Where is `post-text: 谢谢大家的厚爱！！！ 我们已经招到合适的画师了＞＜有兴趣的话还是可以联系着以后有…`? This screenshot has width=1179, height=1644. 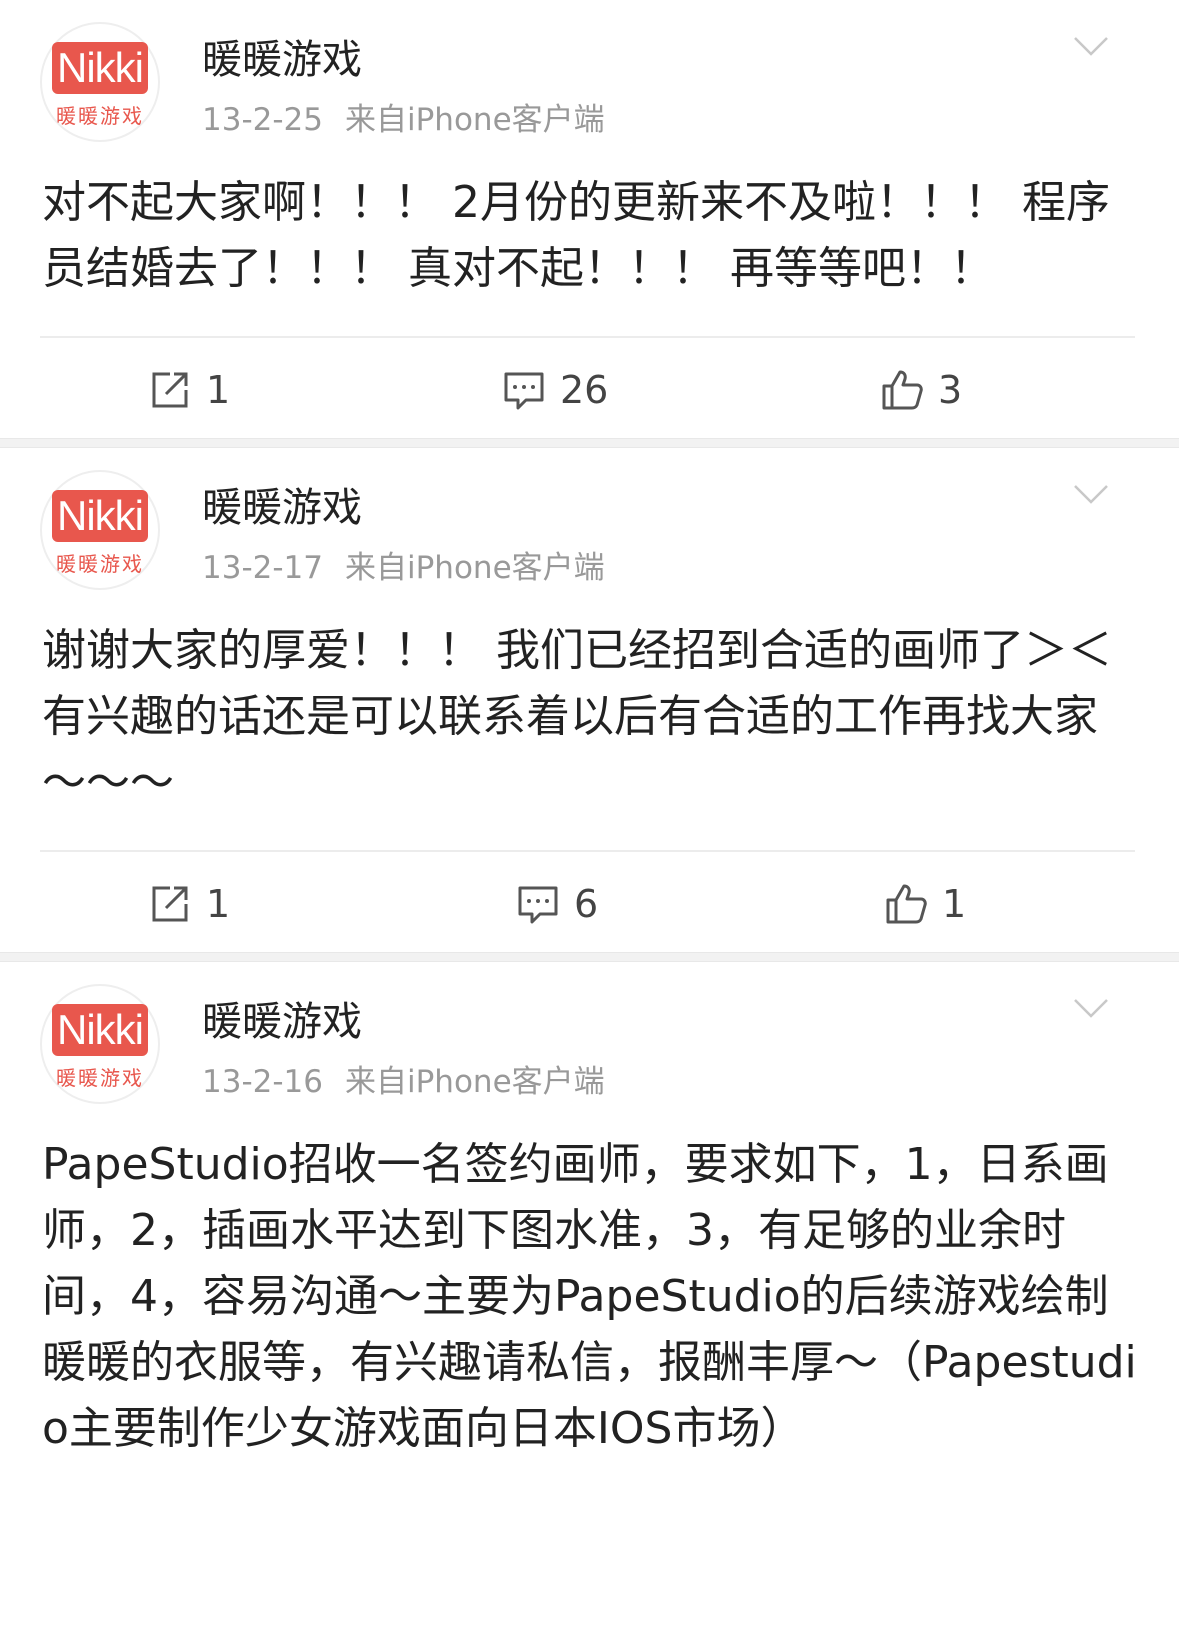
post-text: 谢谢大家的厚爱！！！ 我们已经招到合适的画师了＞＜有兴趣的话还是可以联系着以后有… is located at coordinates (577, 716).